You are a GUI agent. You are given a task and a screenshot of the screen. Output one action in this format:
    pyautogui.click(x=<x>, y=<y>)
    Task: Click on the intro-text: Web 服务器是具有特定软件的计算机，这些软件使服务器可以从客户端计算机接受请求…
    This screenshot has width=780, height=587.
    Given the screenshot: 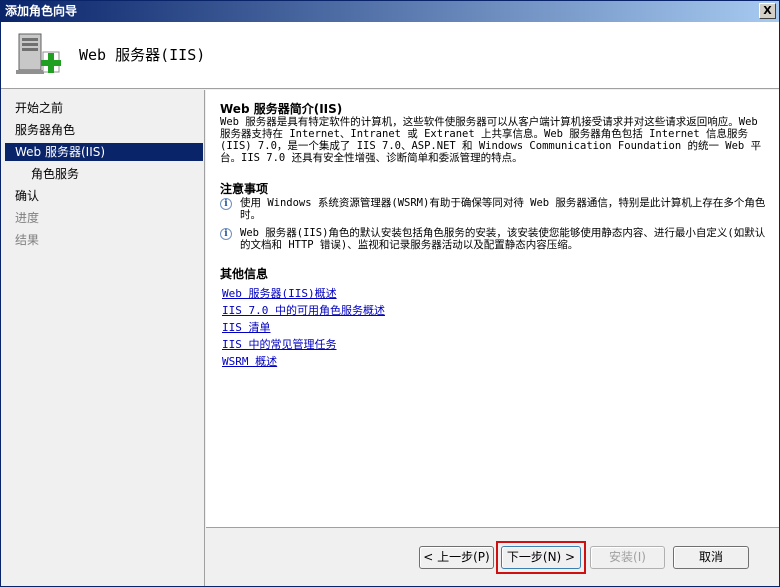 What is the action you would take?
    pyautogui.click(x=491, y=140)
    